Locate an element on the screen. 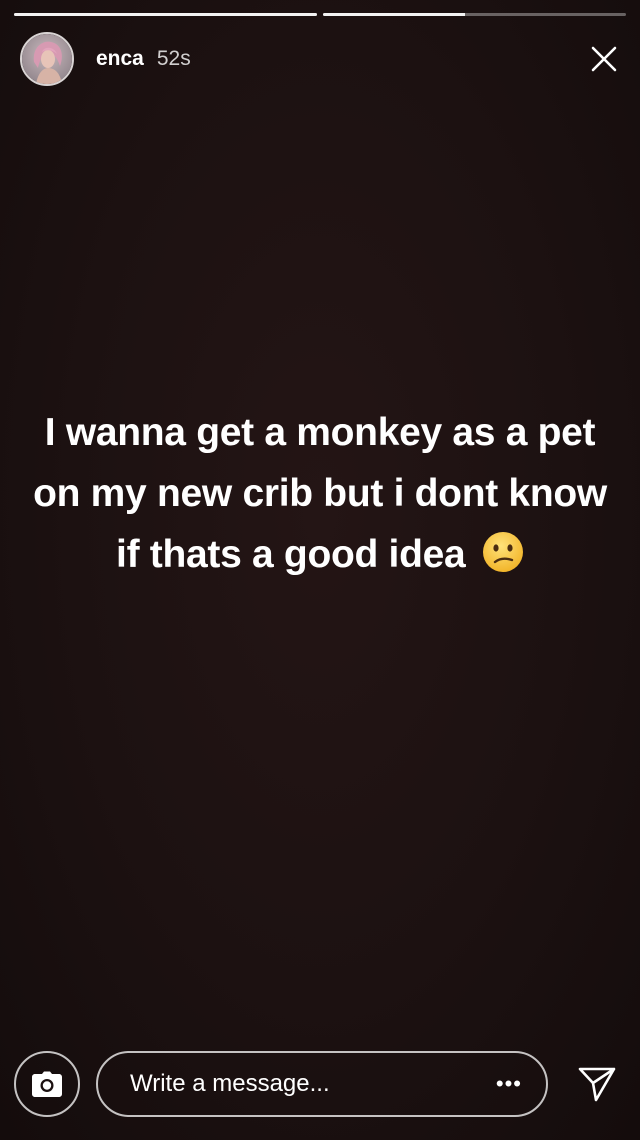  send-icon is located at coordinates (597, 1084).